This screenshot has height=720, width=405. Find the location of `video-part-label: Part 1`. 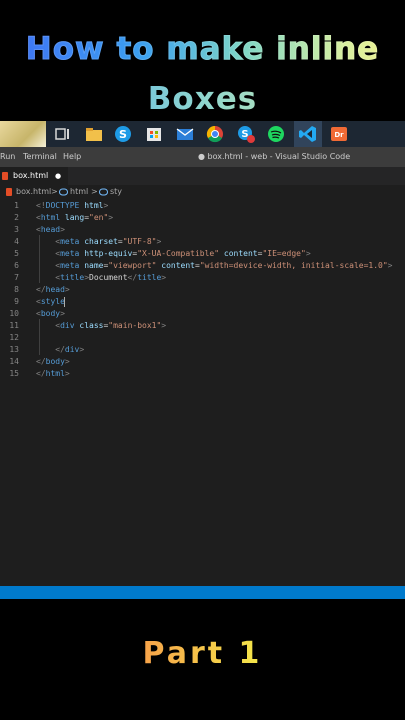

video-part-label: Part 1 is located at coordinates (202, 653).